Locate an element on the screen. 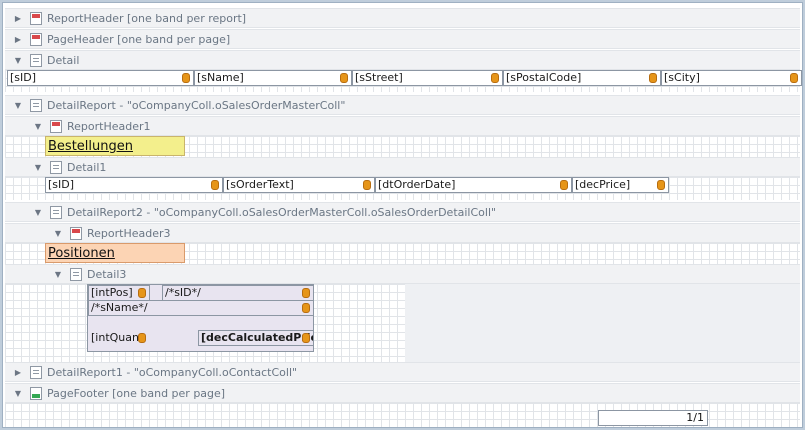  field-sordertext: [sOrderText] is located at coordinates (299, 185).